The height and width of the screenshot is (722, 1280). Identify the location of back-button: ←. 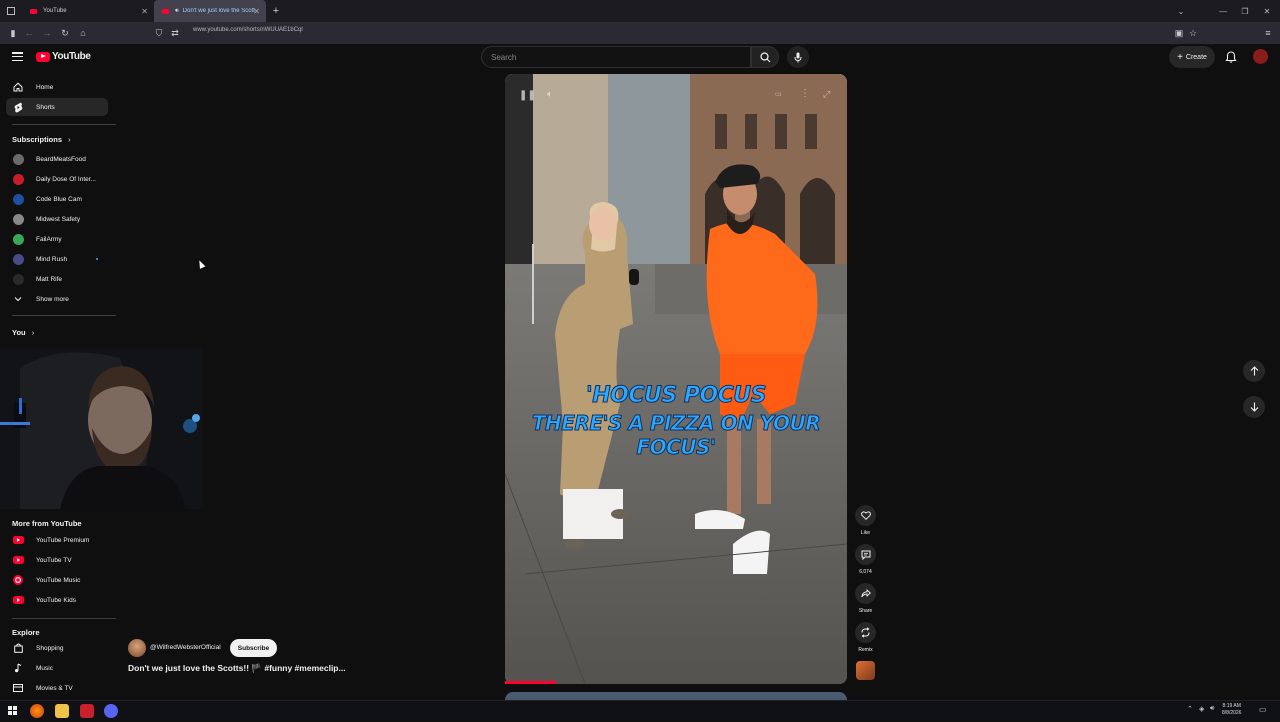
(29, 33).